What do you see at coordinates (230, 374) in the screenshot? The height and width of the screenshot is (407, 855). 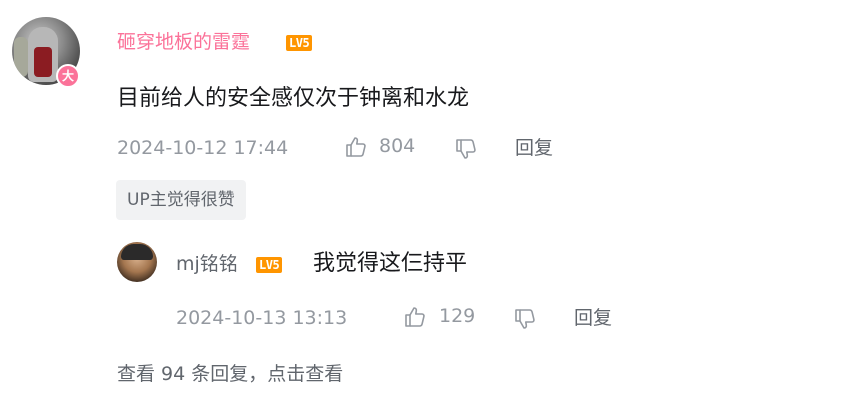 I see `view-more-replies-link: 查看 94 条回复，点击查看` at bounding box center [230, 374].